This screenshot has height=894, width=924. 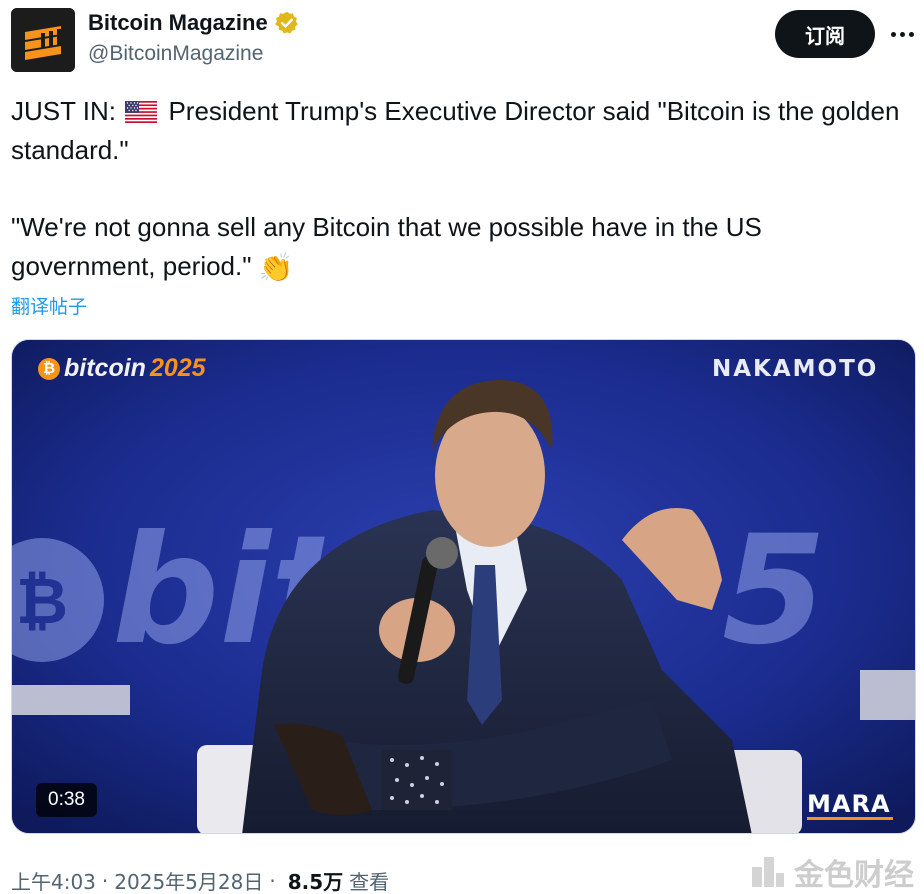 I want to click on tweet-date: 2025年5月28日, so click(x=188, y=880).